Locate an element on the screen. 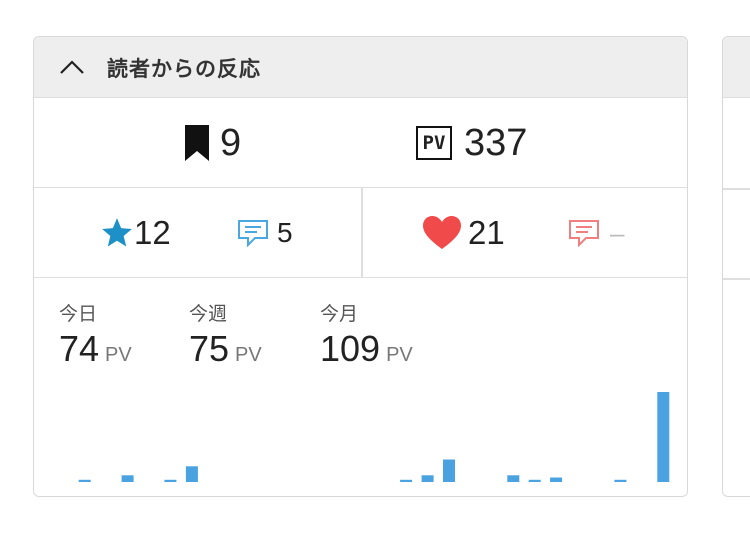 The height and width of the screenshot is (540, 750). star-count-link: 12 is located at coordinates (135, 233).